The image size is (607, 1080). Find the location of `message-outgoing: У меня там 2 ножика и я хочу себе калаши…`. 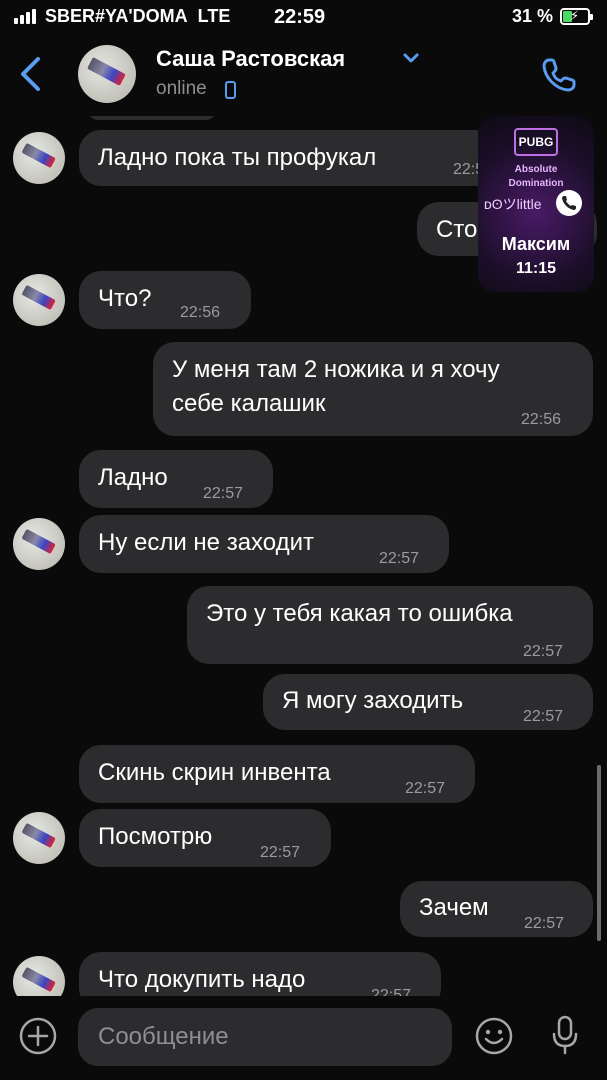

message-outgoing: У меня там 2 ножика и я хочу себе калаши… is located at coordinates (373, 389).